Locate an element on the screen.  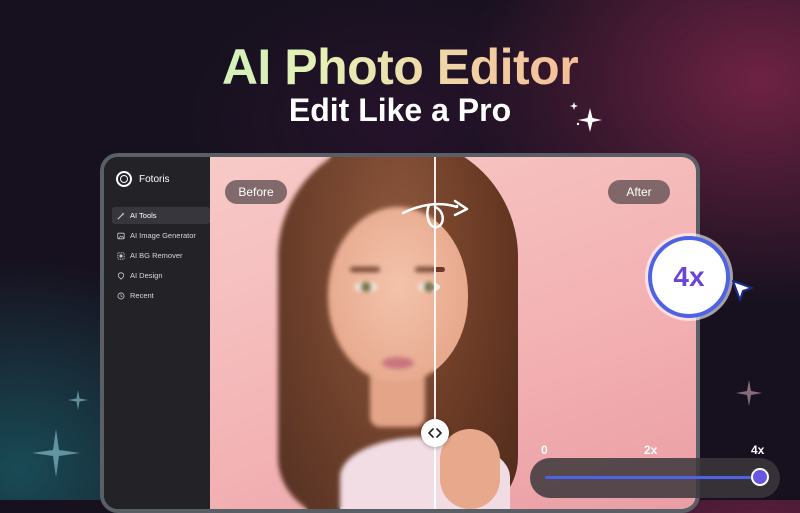
zoom-4x-badge: 4x is located at coordinates (689, 277).